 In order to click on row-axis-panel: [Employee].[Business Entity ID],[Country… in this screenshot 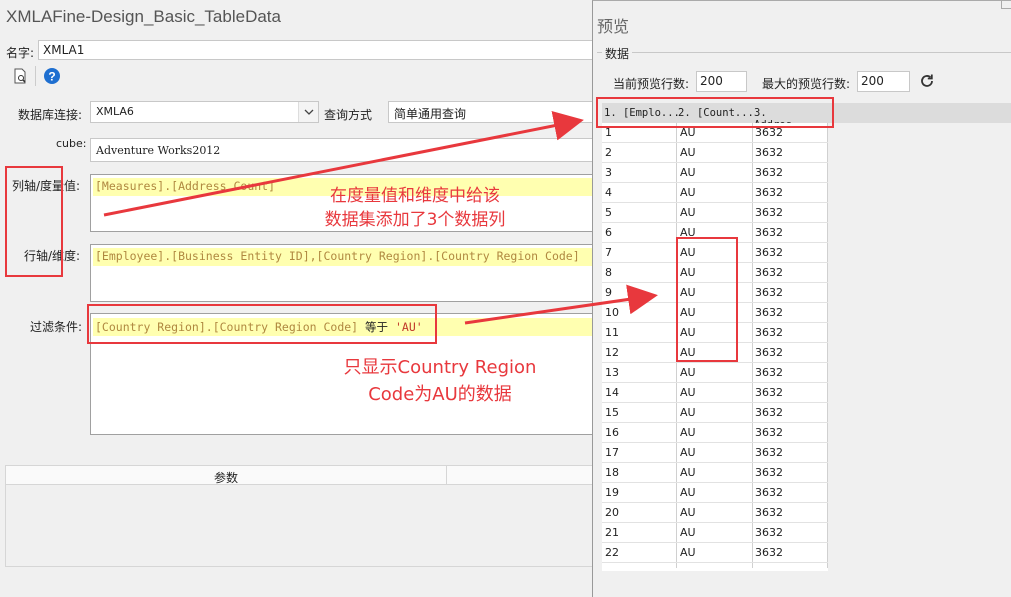, I will do `click(345, 273)`.